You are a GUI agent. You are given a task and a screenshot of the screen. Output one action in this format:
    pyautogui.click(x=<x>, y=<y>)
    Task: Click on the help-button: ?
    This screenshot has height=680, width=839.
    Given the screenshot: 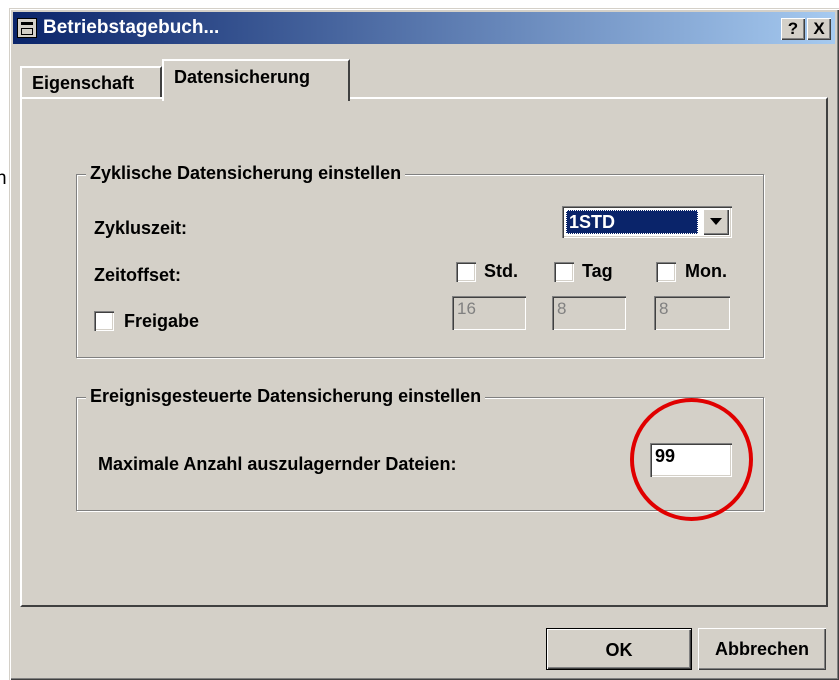 What is the action you would take?
    pyautogui.click(x=793, y=29)
    